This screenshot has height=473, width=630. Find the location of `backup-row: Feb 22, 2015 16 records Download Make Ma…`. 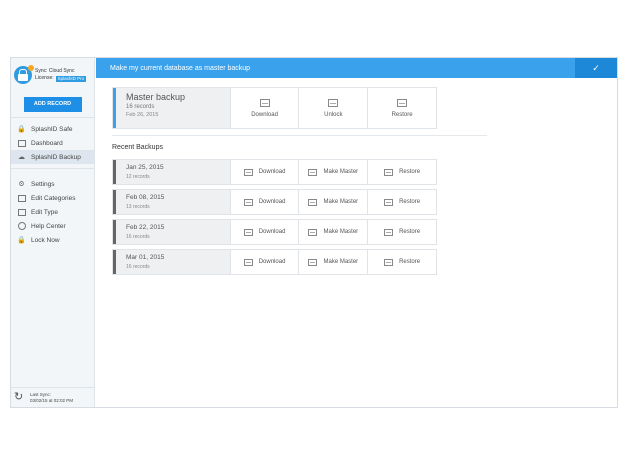

backup-row: Feb 22, 2015 16 records Download Make Ma… is located at coordinates (274, 232).